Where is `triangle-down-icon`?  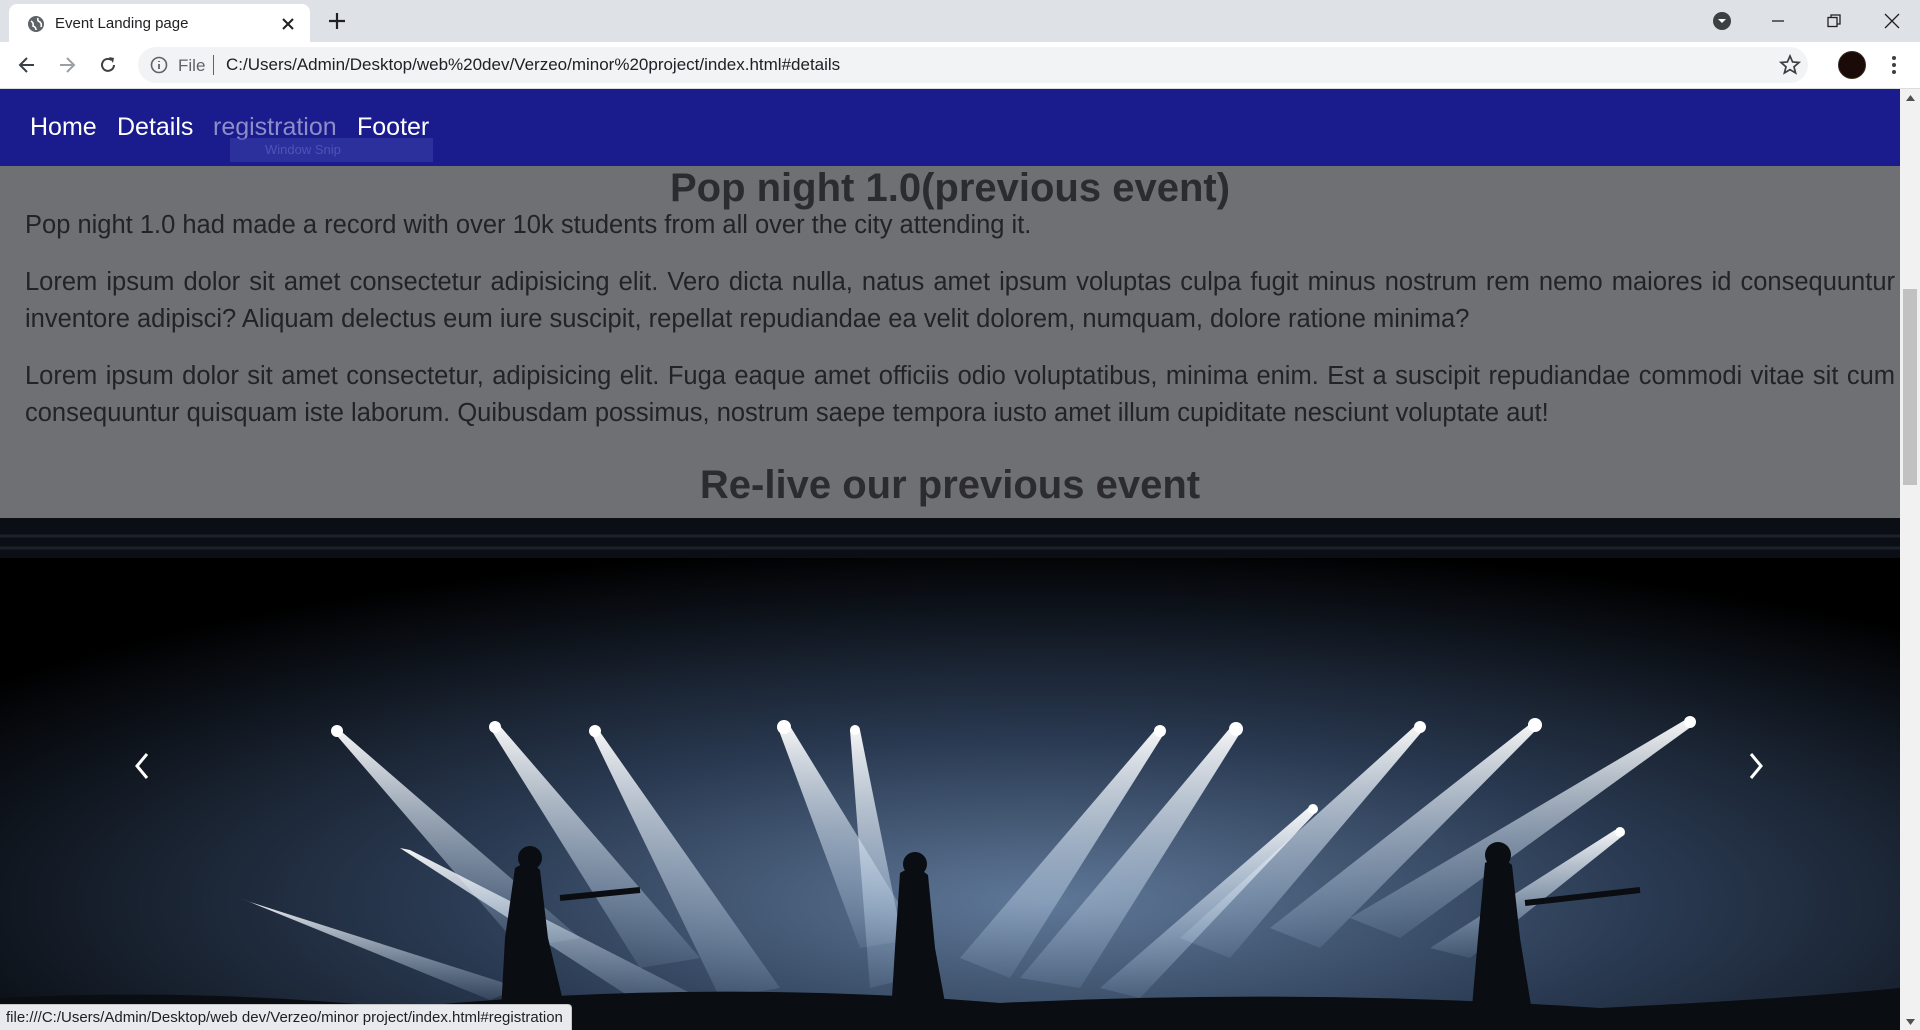 triangle-down-icon is located at coordinates (1910, 1021).